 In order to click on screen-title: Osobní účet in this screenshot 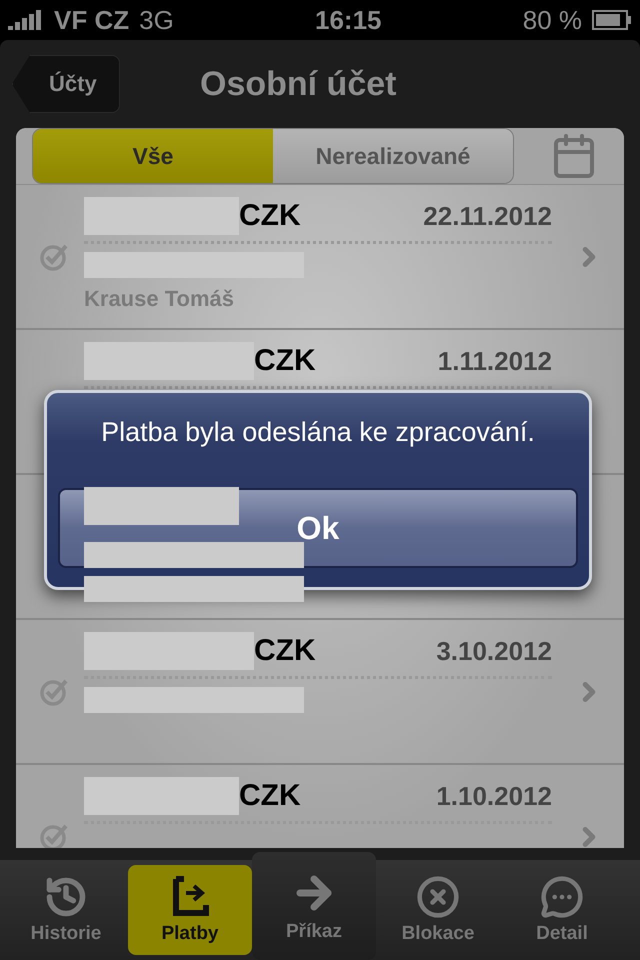, I will do `click(298, 84)`.